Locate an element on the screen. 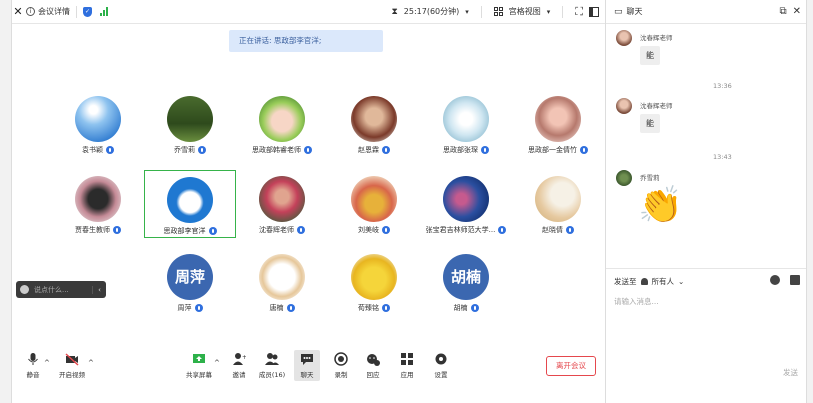  message-sender: 沈春辉老师 is located at coordinates (656, 38).